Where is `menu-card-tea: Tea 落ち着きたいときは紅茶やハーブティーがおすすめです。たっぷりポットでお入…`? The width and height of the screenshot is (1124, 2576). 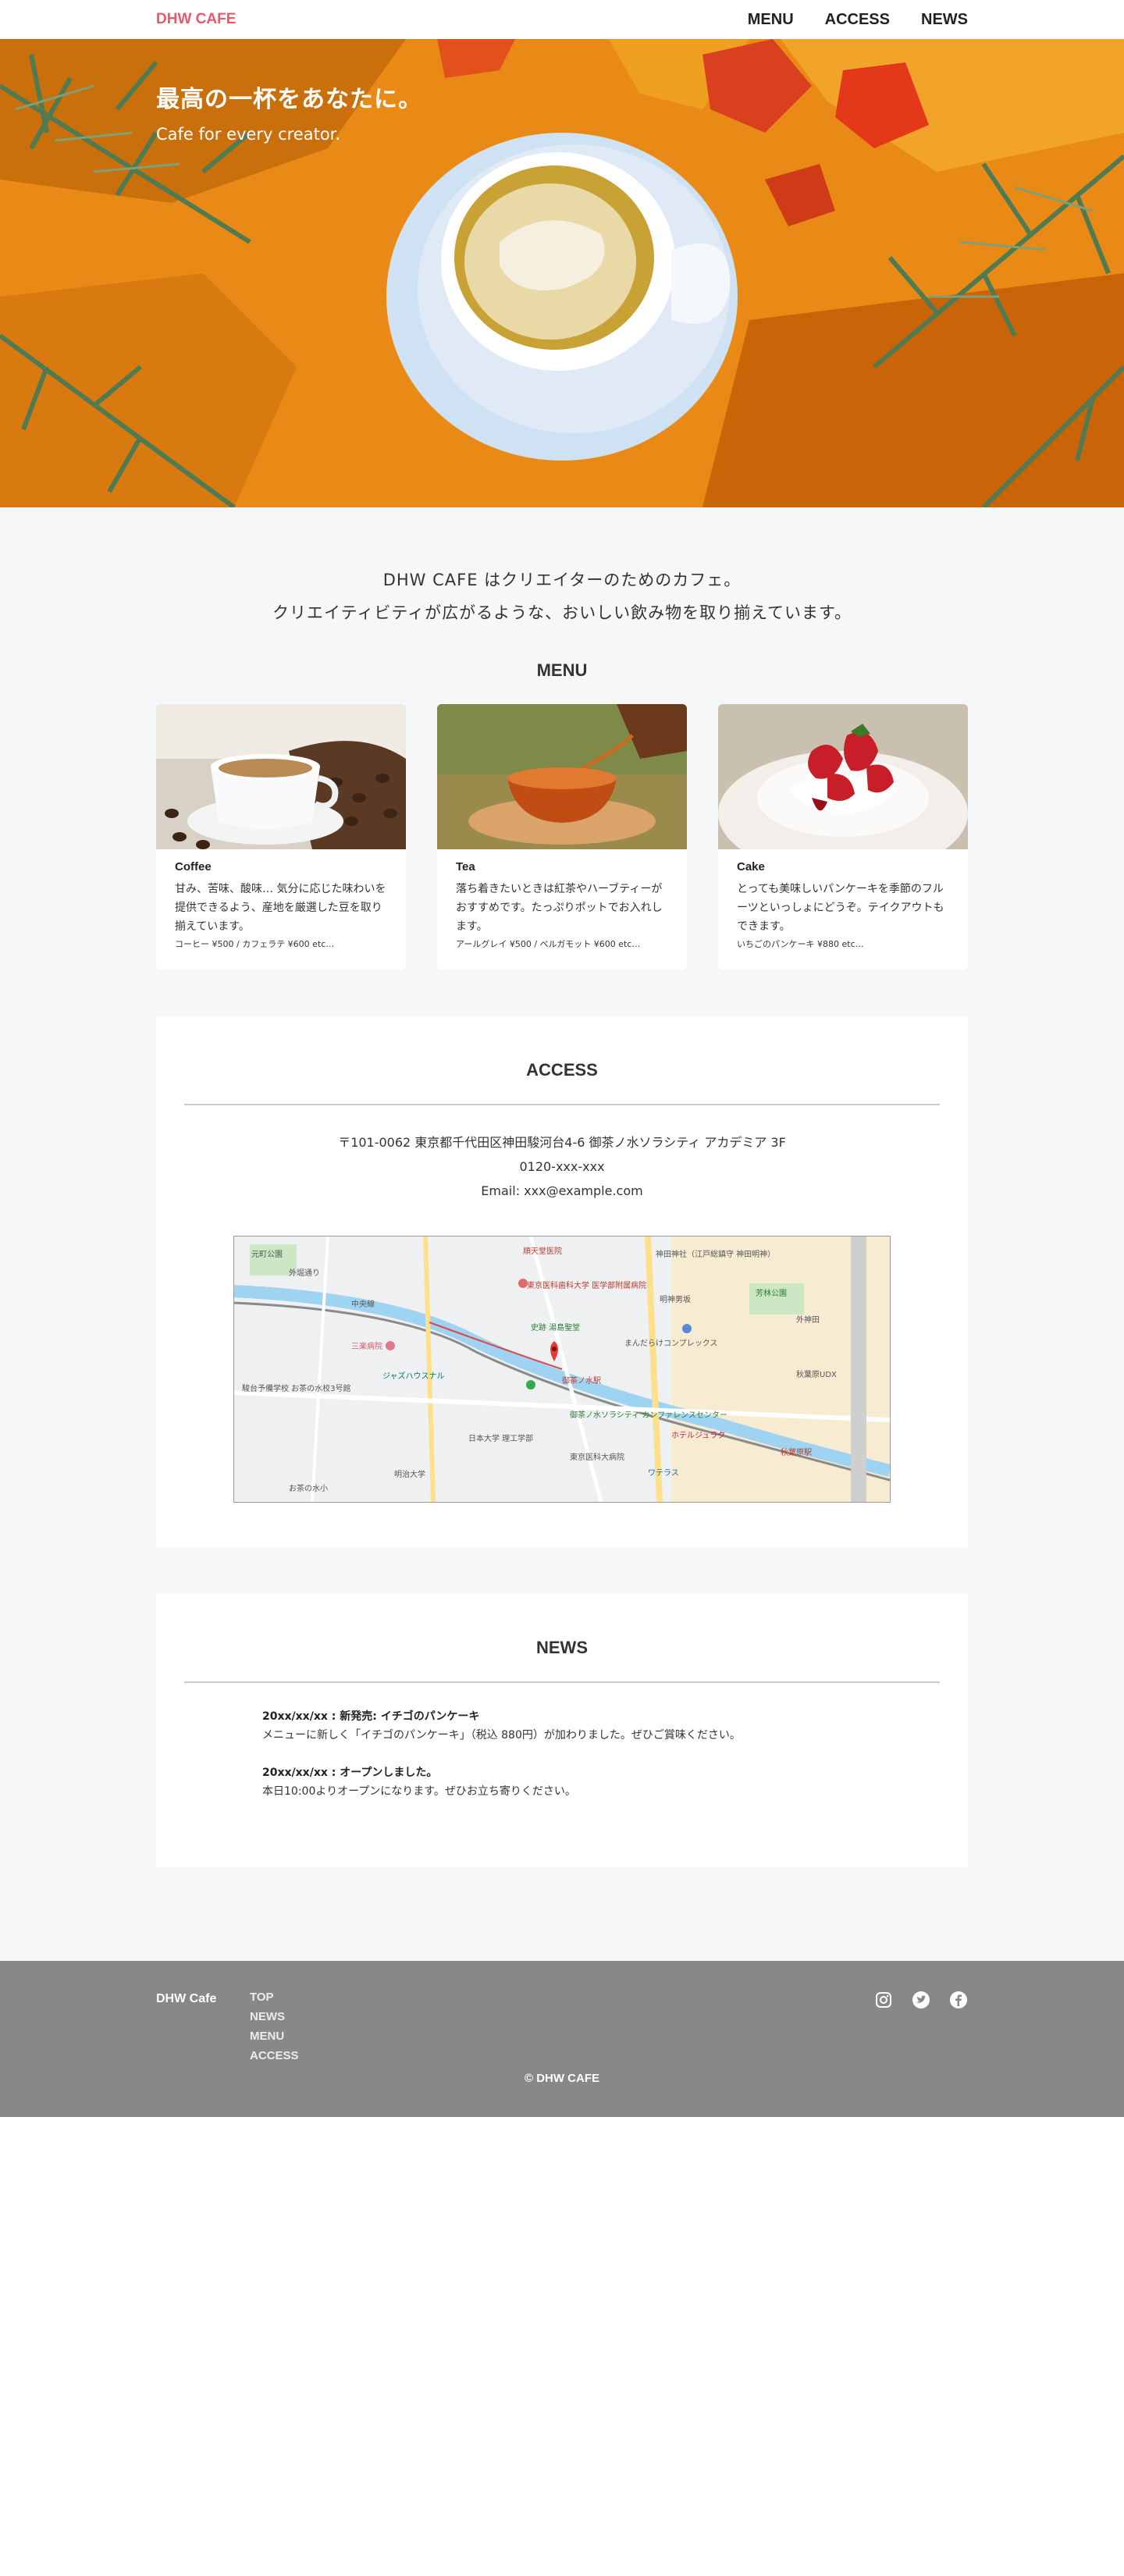 menu-card-tea: Tea 落ち着きたいときは紅茶やハーブティーがおすすめです。たっぷりポットでお入… is located at coordinates (562, 837).